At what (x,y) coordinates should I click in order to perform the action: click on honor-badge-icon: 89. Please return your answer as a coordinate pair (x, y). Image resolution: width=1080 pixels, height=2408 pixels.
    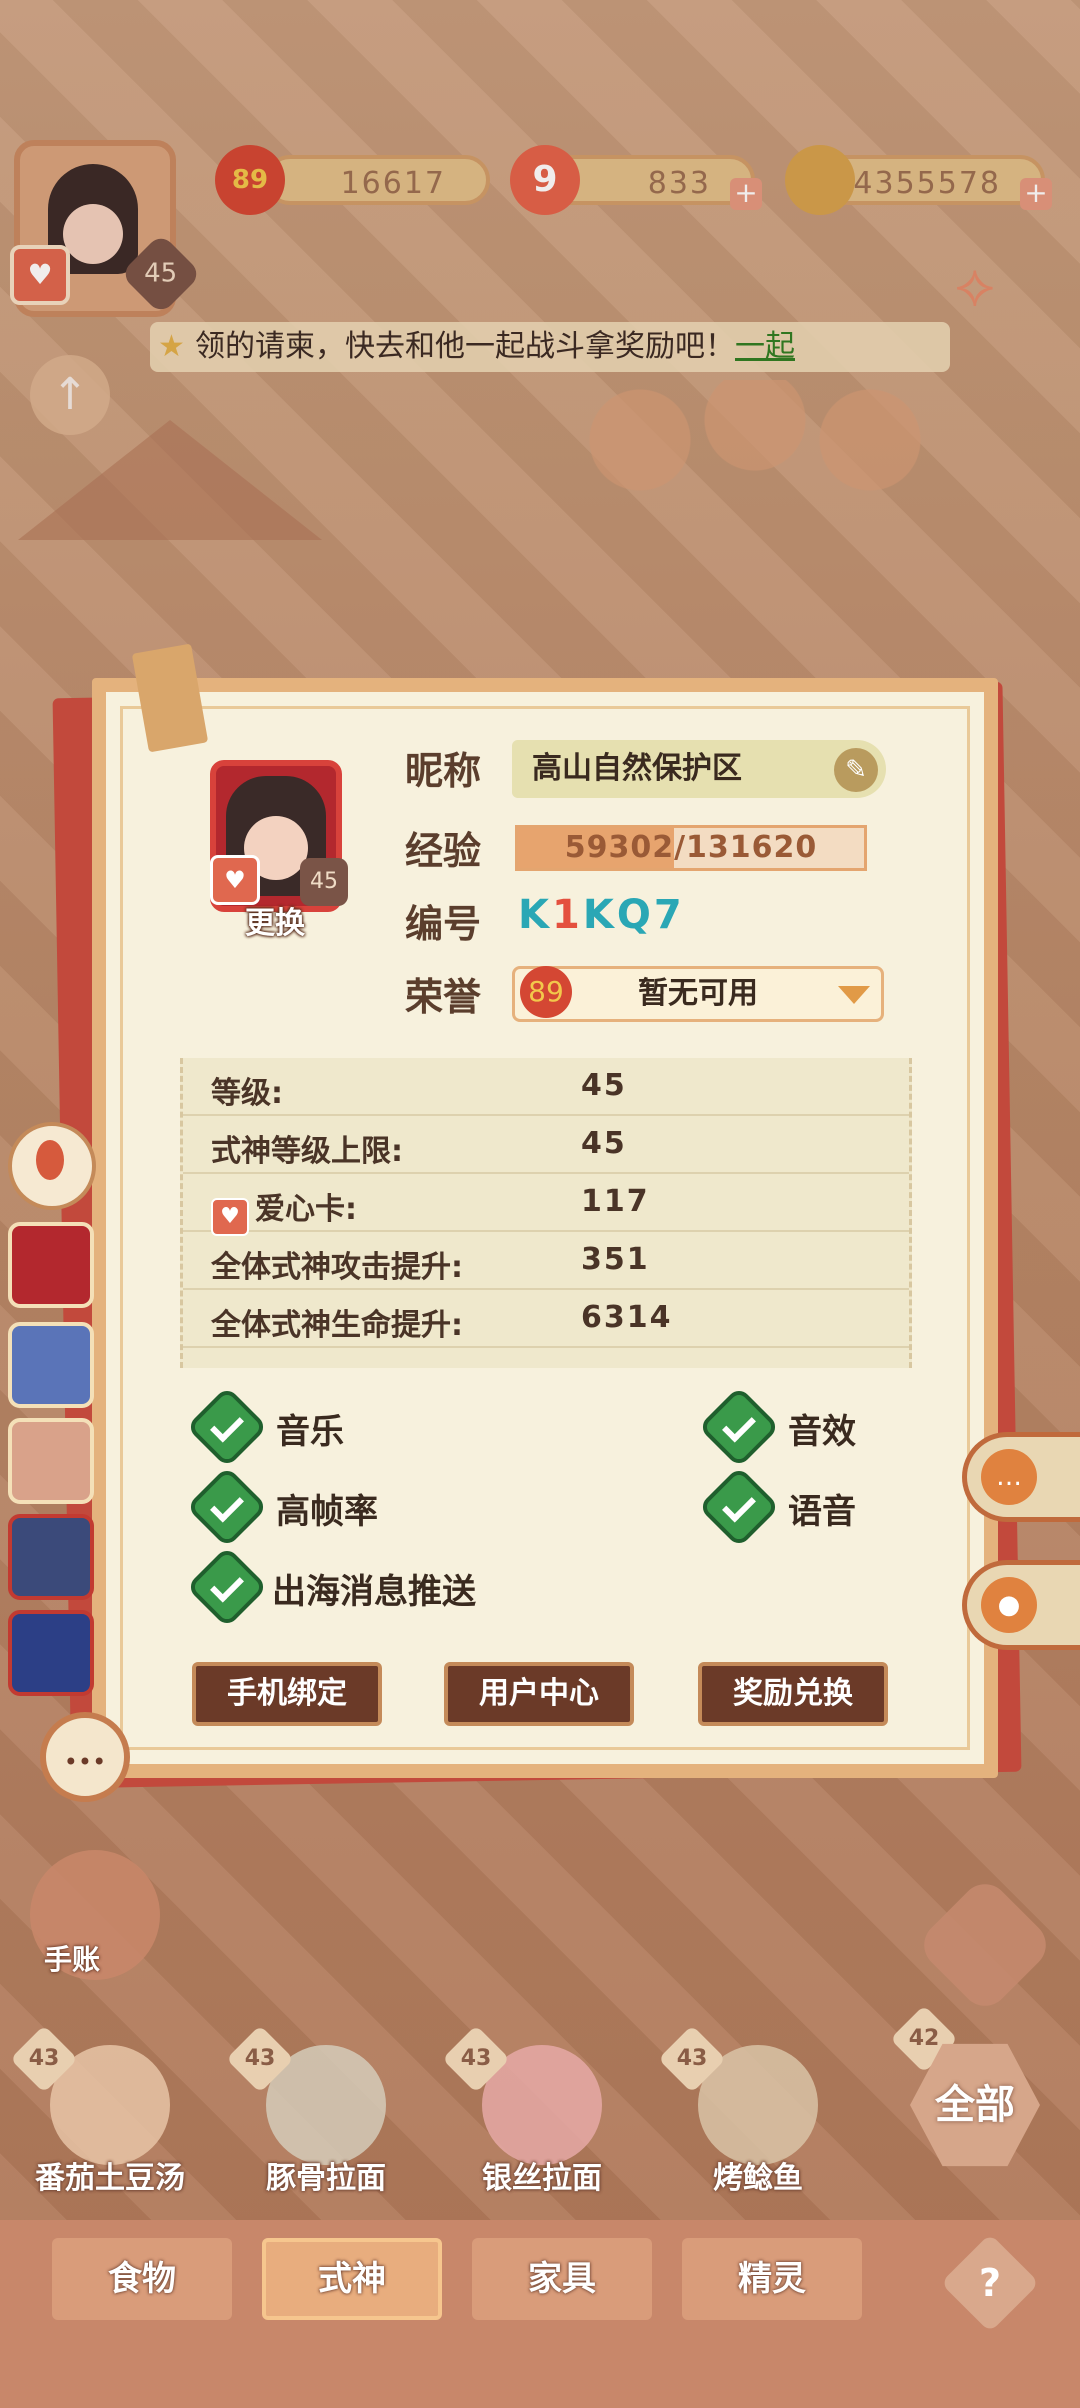
    Looking at the image, I should click on (546, 992).